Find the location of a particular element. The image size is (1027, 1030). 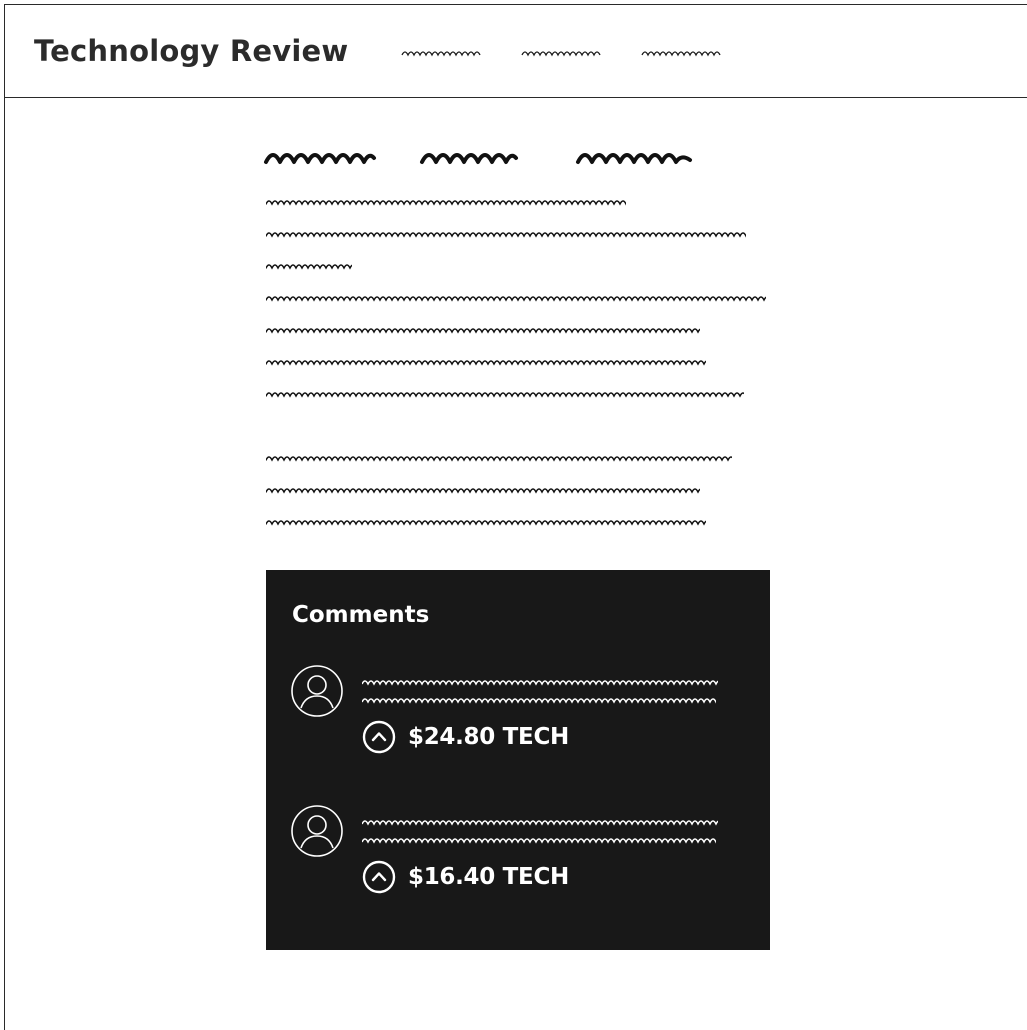

main-nav is located at coordinates (580, 51).